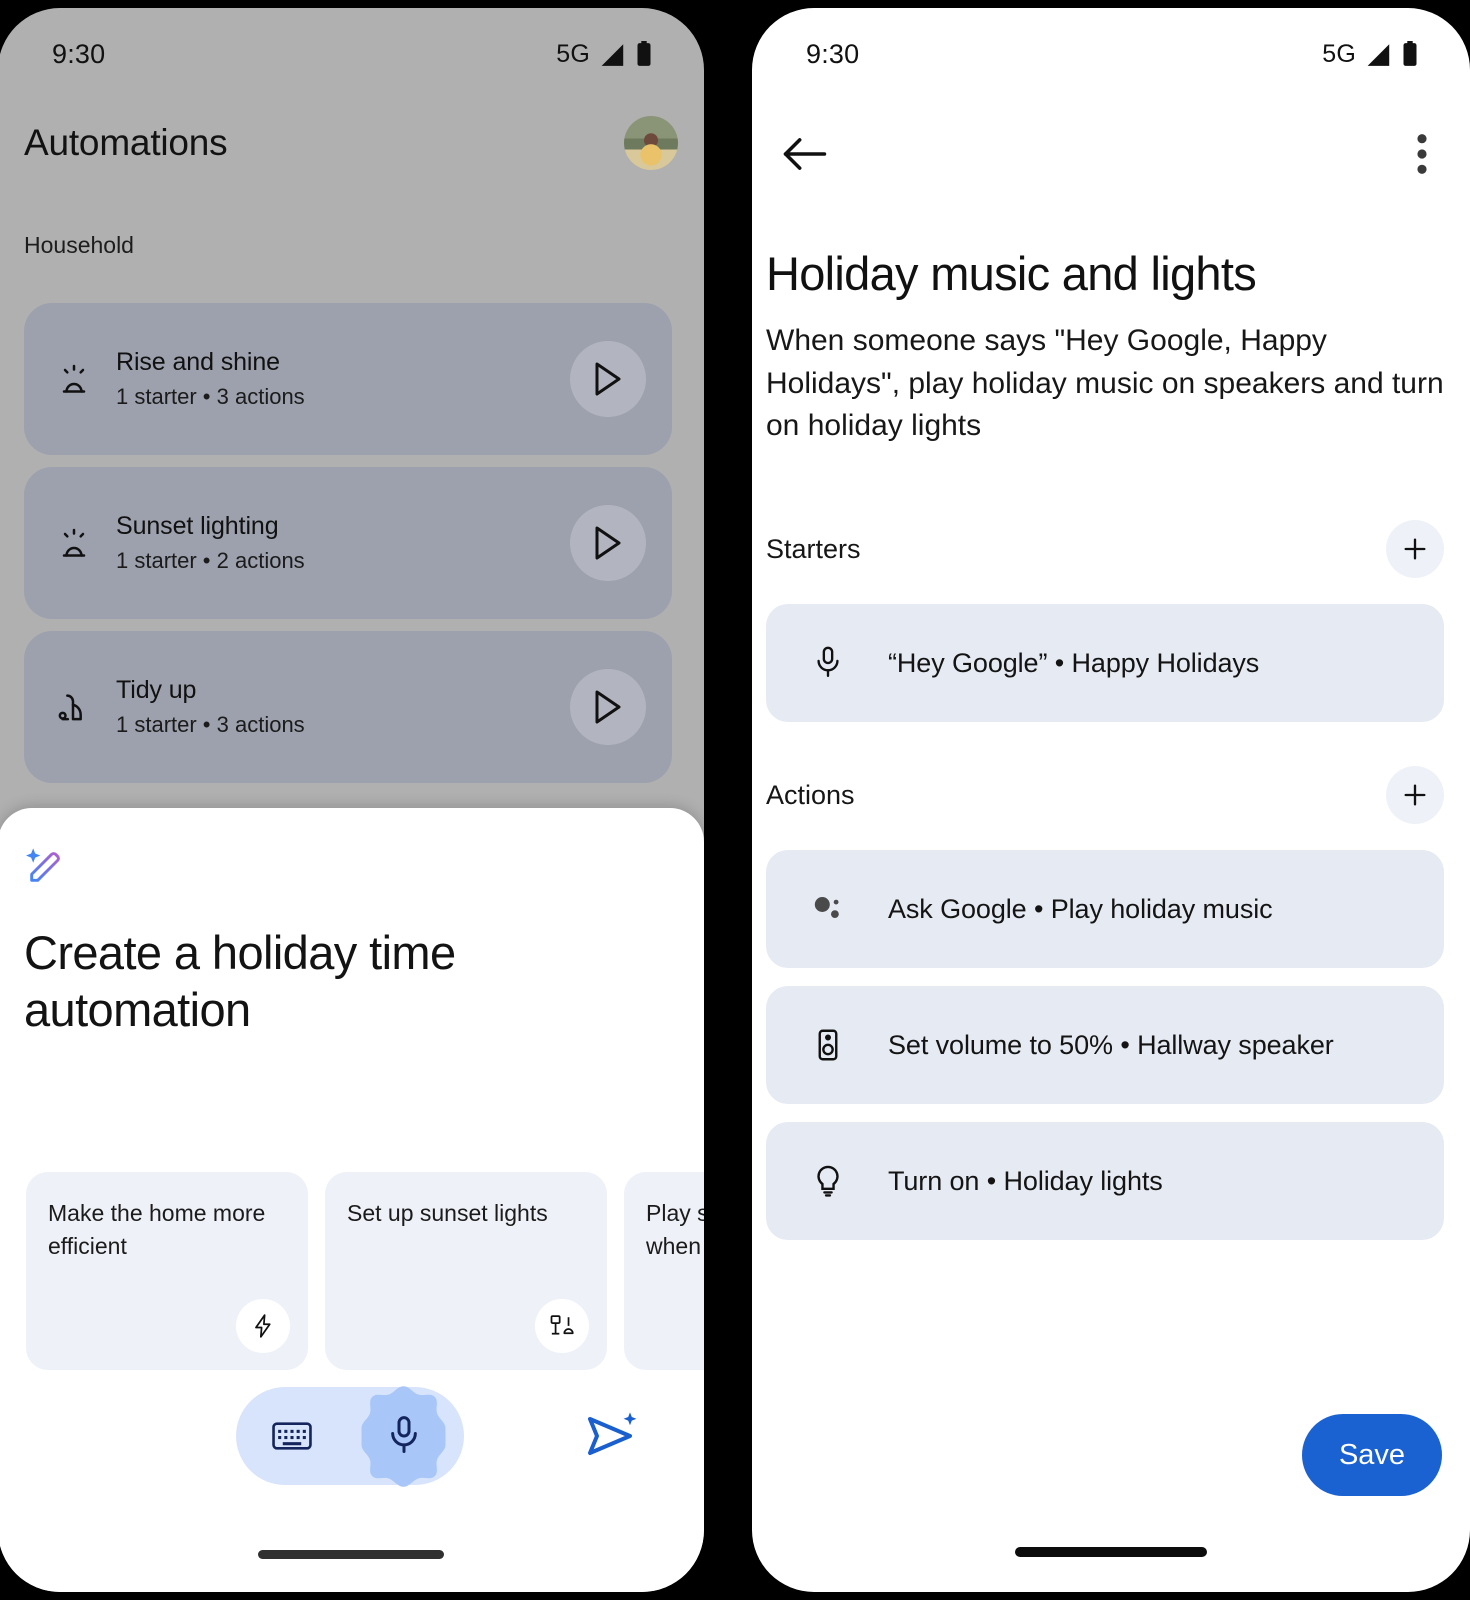 This screenshot has width=1470, height=1600. Describe the element at coordinates (1080, 908) in the screenshot. I see `action-text: Ask Google • Play holiday music` at that location.